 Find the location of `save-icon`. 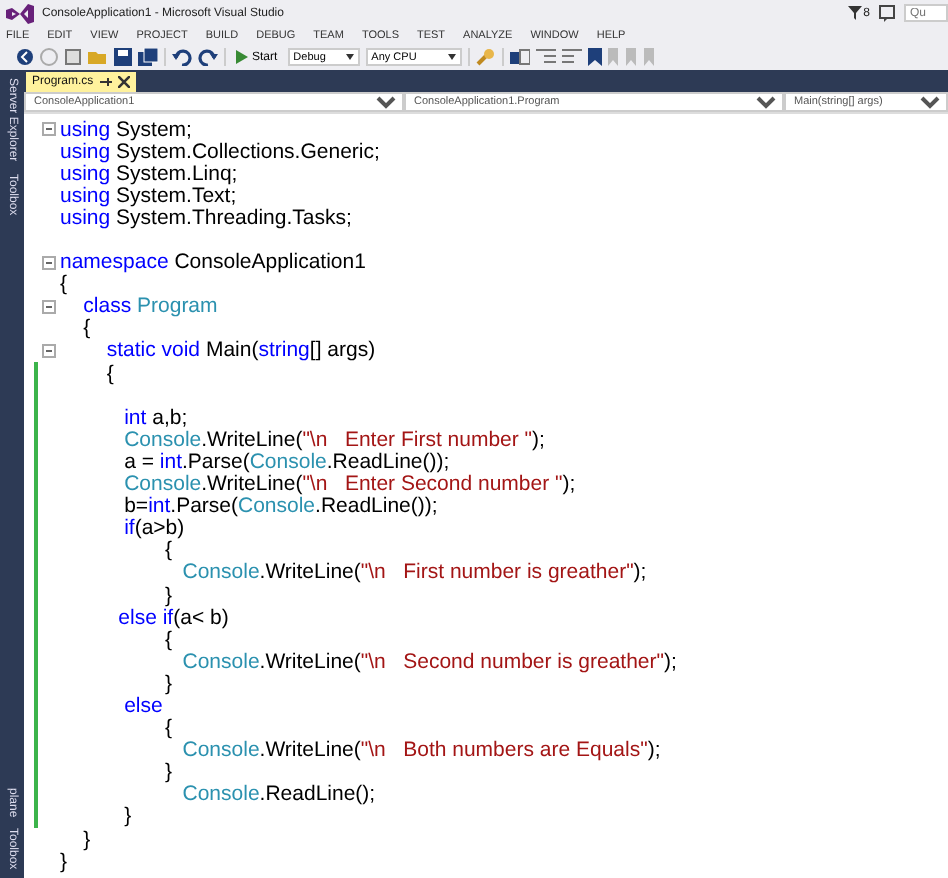

save-icon is located at coordinates (123, 57).